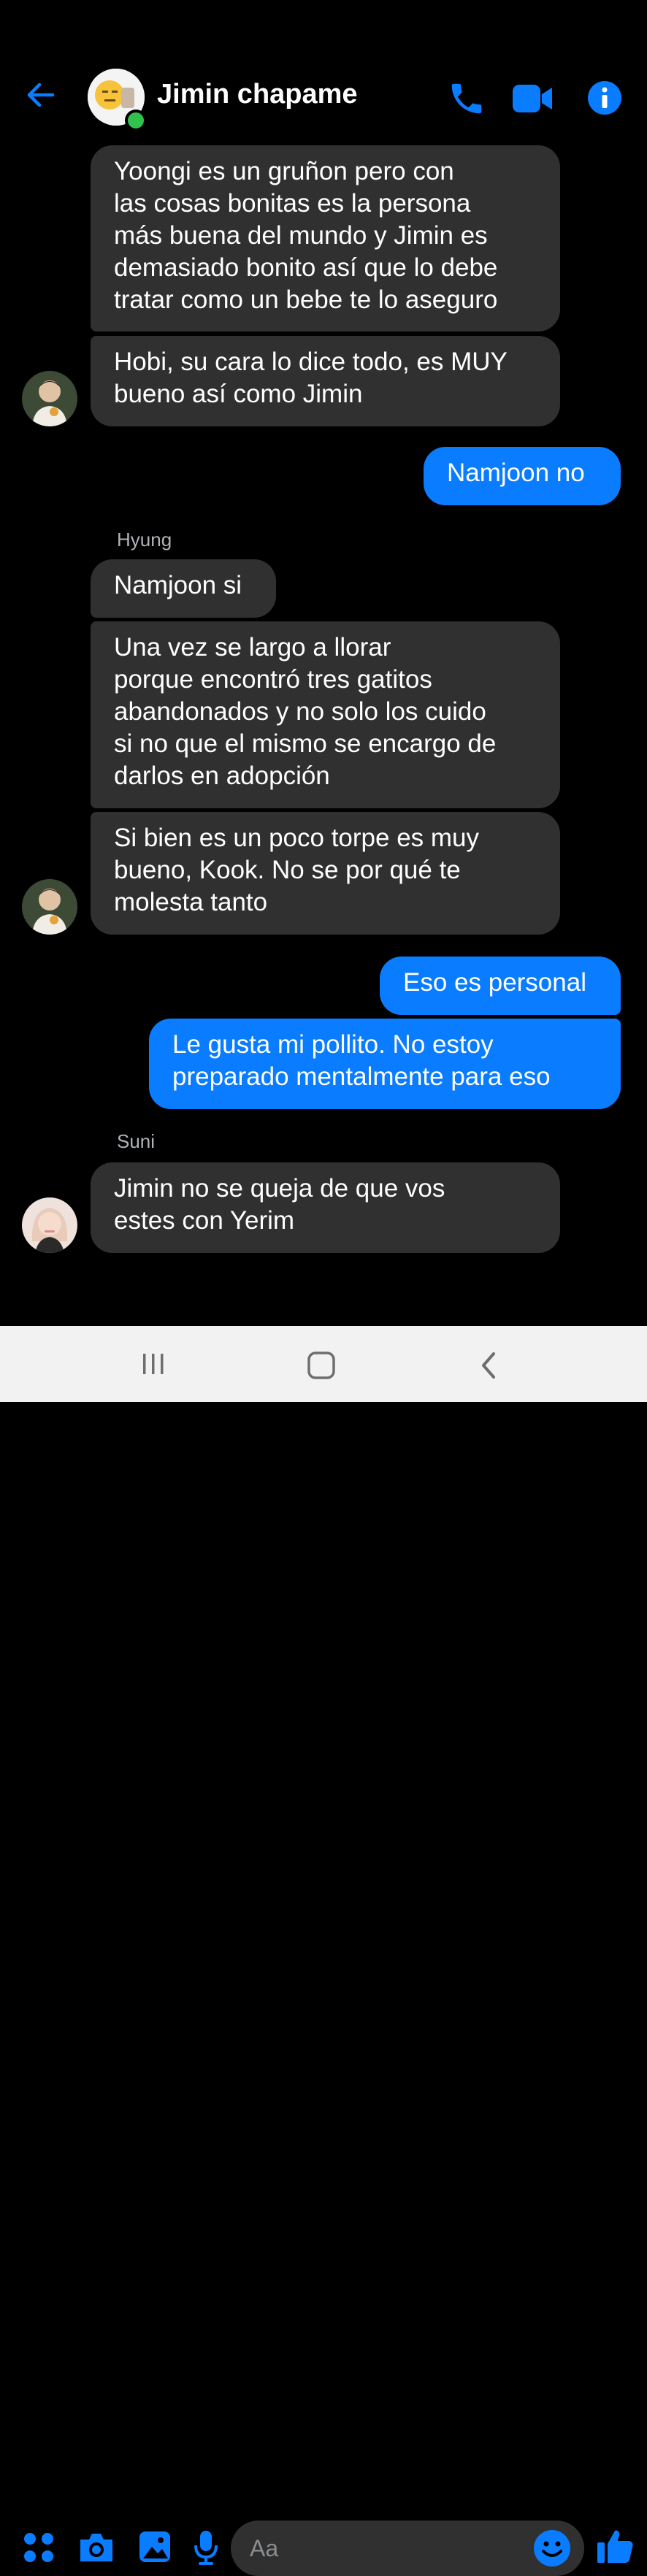 The image size is (647, 2576). What do you see at coordinates (38, 2547) in the screenshot?
I see `apps-grid-icon` at bounding box center [38, 2547].